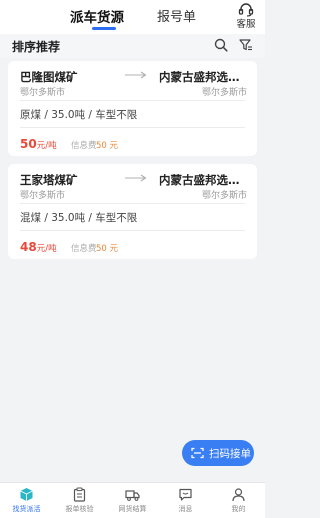 The height and width of the screenshot is (518, 320). I want to click on freight-price: 48元/吨, so click(38, 247).